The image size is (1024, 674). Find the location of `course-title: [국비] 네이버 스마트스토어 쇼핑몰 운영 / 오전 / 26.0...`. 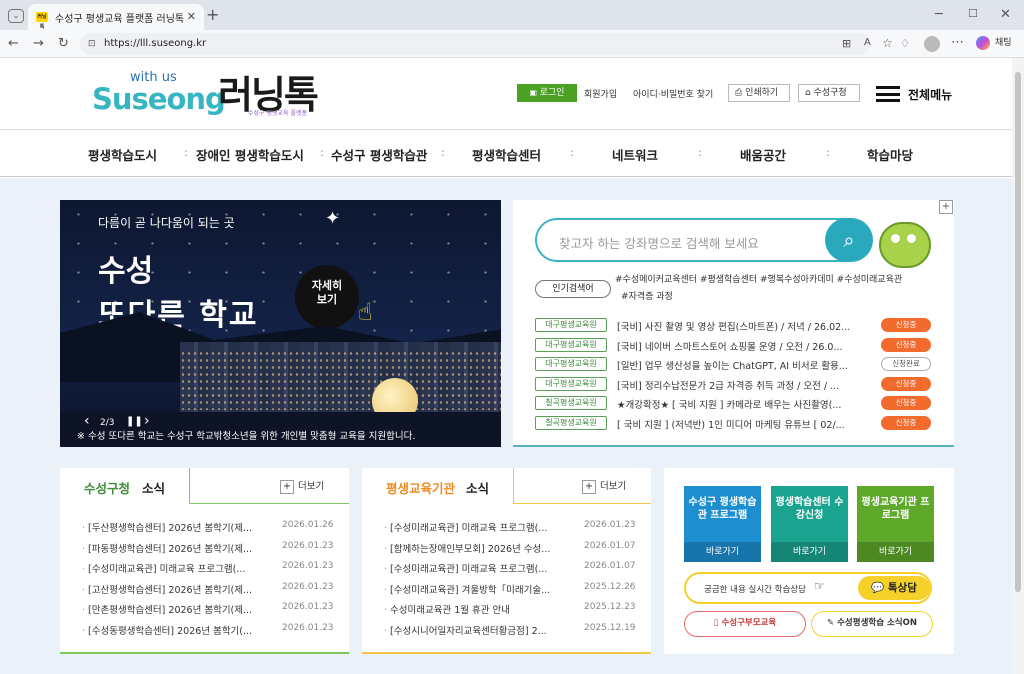

course-title: [국비] 네이버 스마트스토어 쇼핑몰 운영 / 오전 / 26.0... is located at coordinates (746, 346).